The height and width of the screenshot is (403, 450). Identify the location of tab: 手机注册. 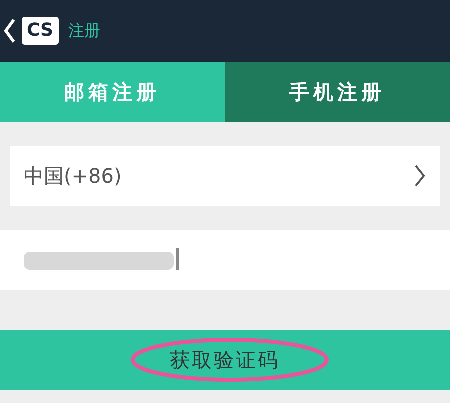
(337, 92).